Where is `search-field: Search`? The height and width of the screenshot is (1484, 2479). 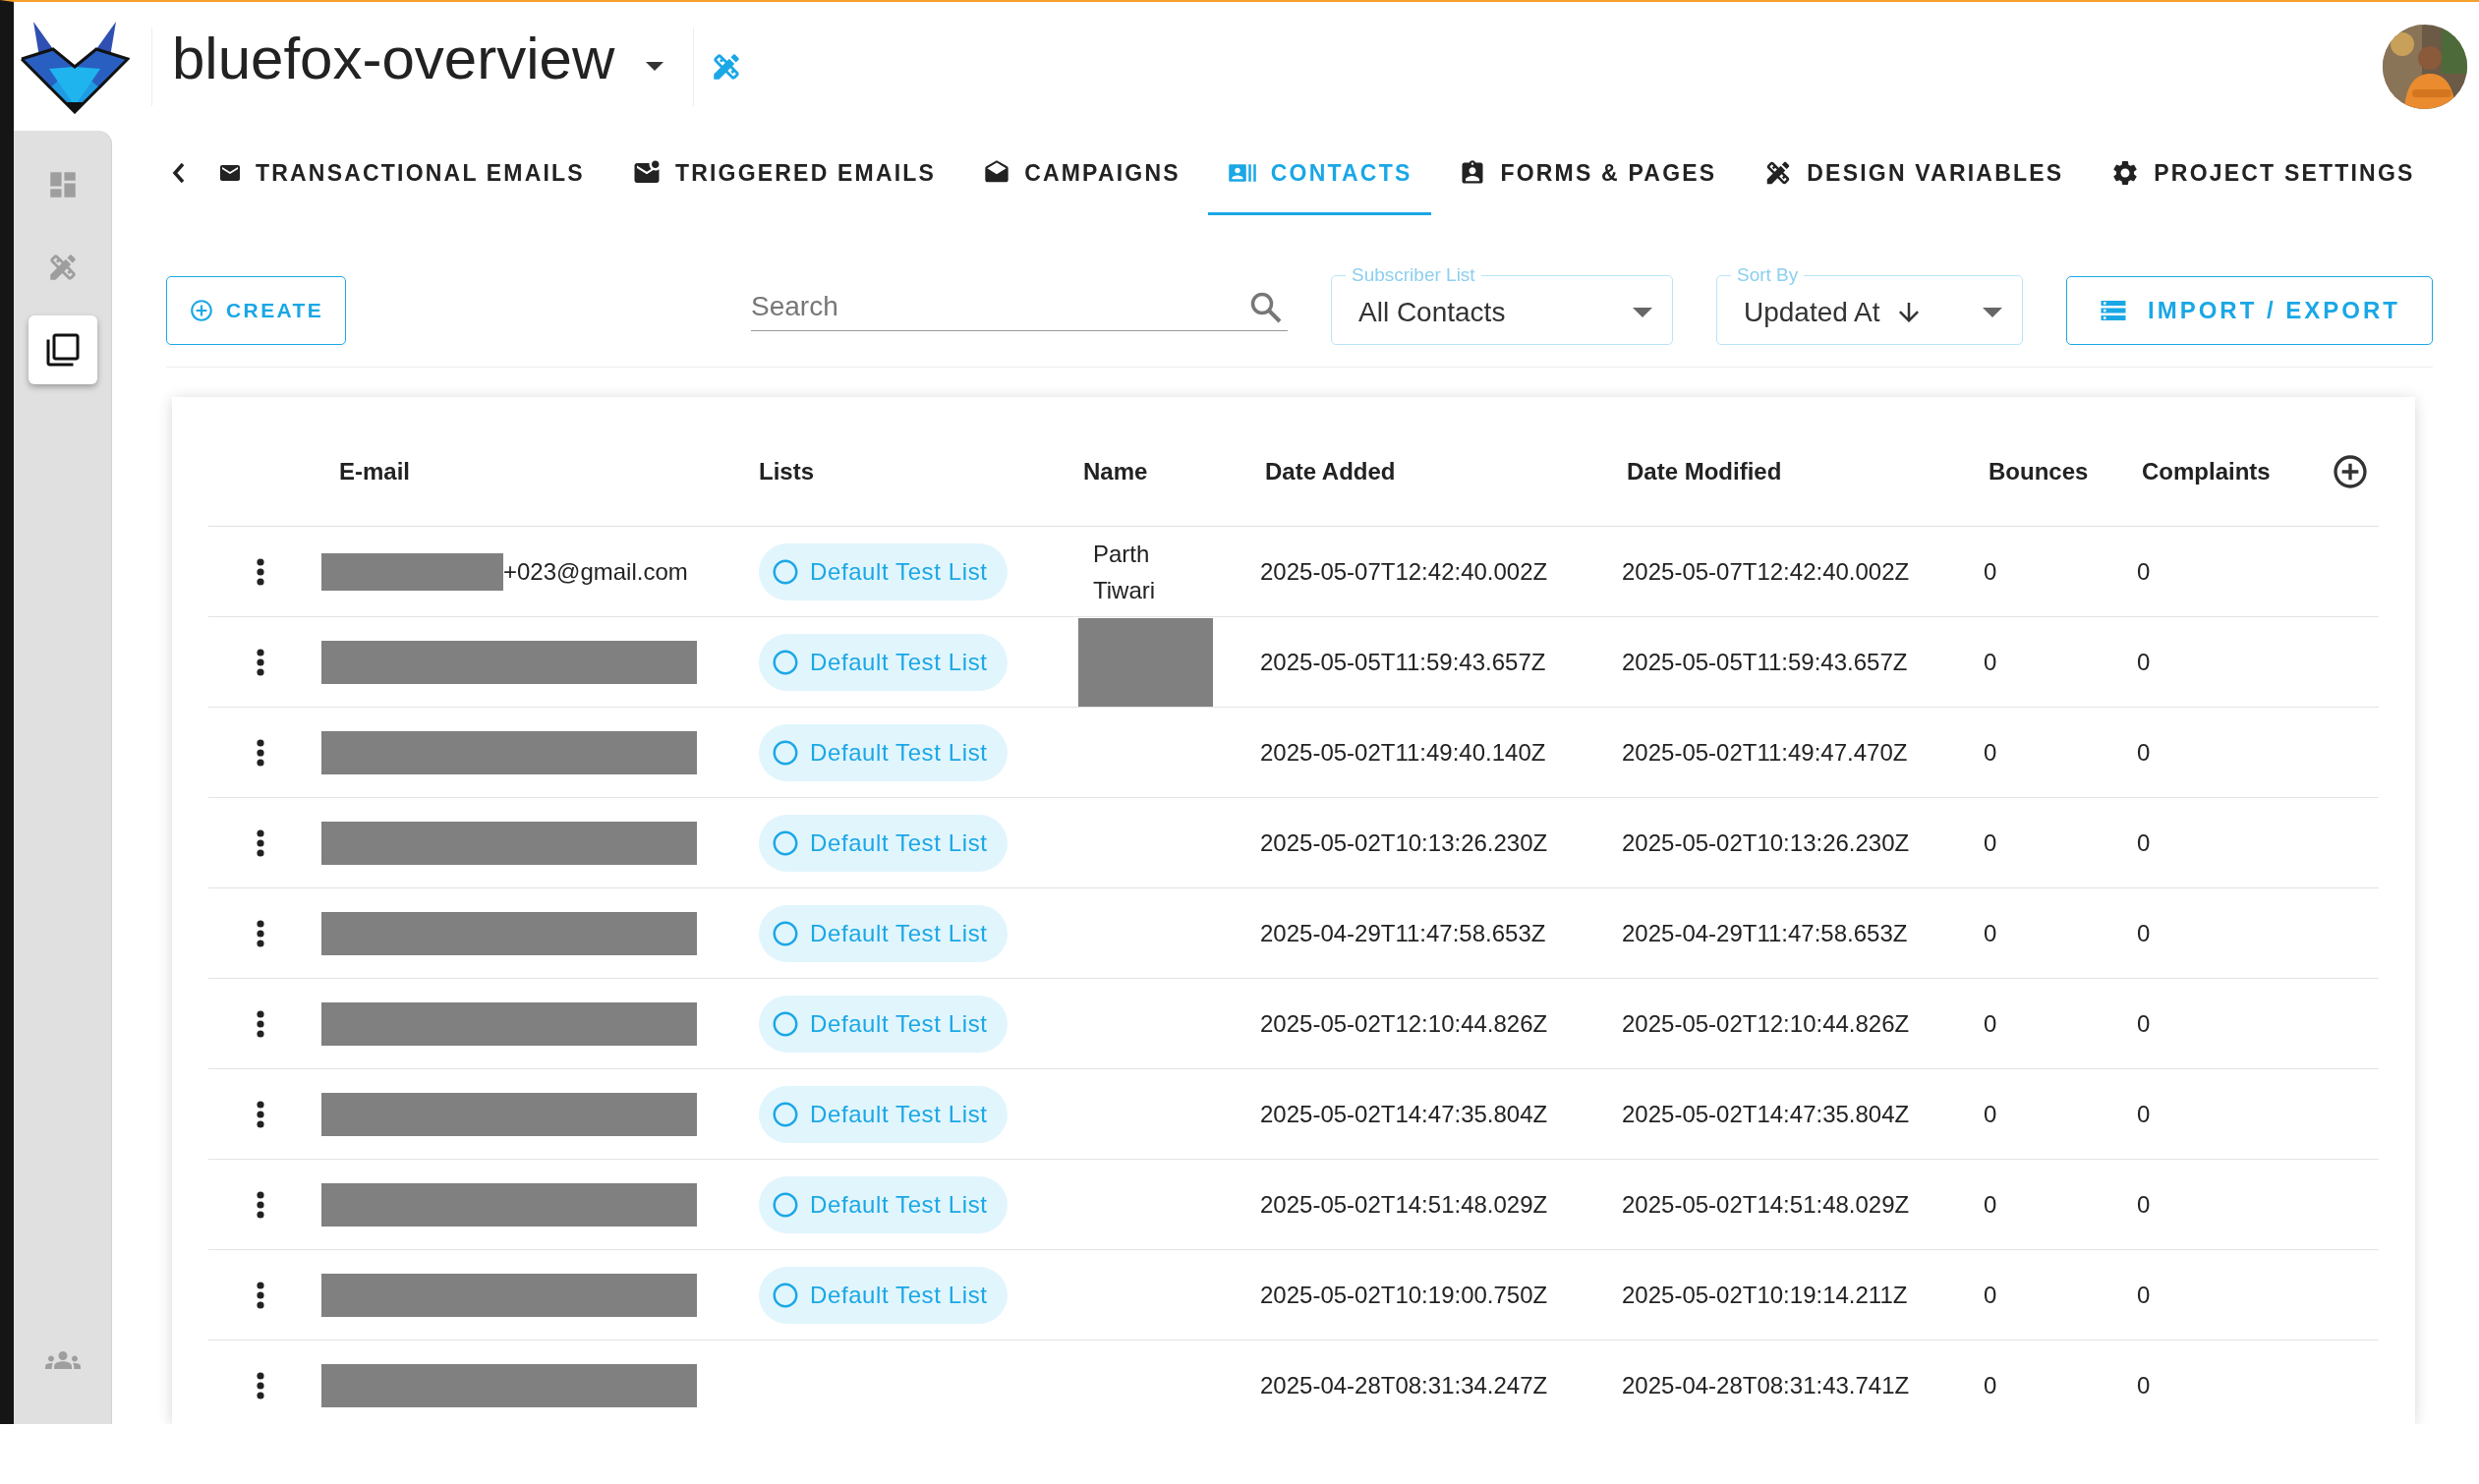 search-field: Search is located at coordinates (1019, 306).